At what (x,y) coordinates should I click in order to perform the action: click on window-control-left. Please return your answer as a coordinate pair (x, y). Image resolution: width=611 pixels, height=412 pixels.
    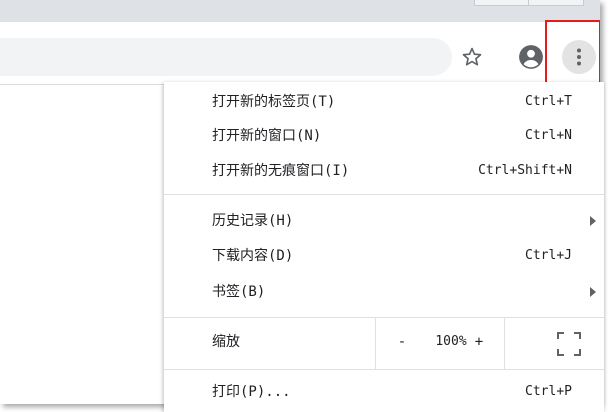
    Looking at the image, I should click on (501, 3).